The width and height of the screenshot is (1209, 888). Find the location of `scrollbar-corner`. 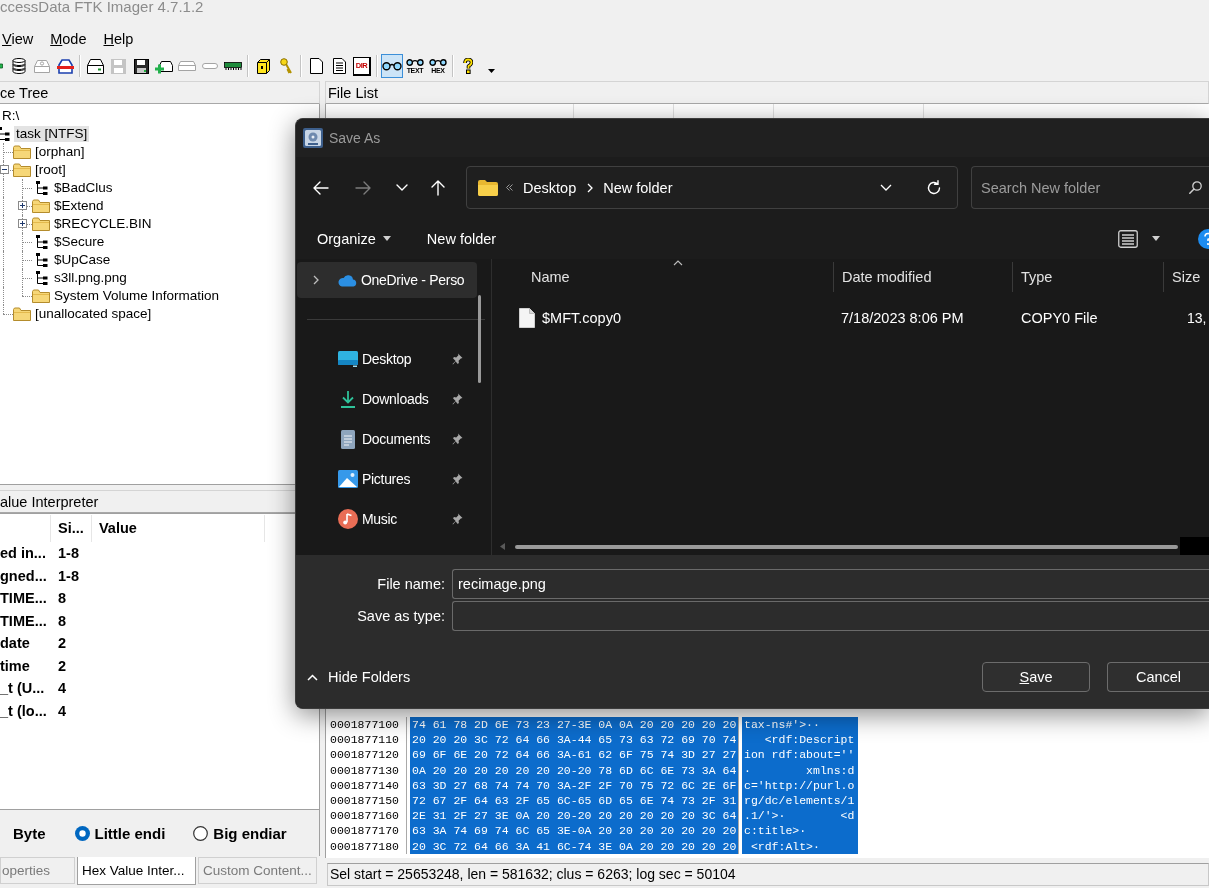

scrollbar-corner is located at coordinates (1194, 546).